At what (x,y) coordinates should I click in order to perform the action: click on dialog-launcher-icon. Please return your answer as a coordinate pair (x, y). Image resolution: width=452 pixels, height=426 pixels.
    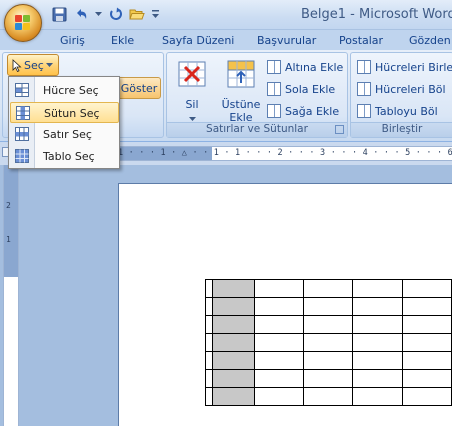
    Looking at the image, I should click on (339, 129).